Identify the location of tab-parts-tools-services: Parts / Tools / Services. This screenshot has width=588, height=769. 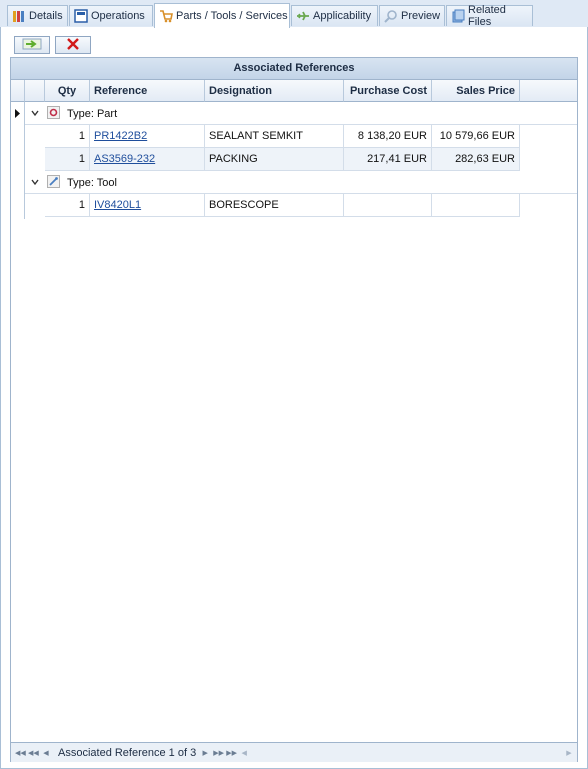
(222, 15).